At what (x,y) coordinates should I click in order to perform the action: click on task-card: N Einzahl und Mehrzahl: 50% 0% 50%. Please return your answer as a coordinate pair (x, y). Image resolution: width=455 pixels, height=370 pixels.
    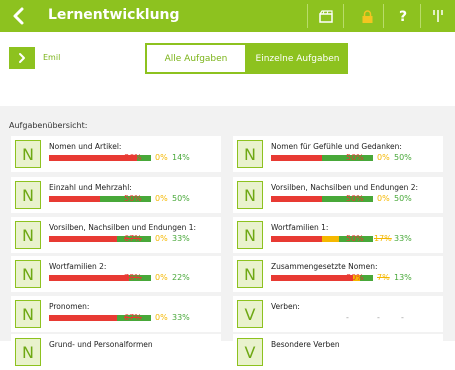
    Looking at the image, I should click on (116, 195).